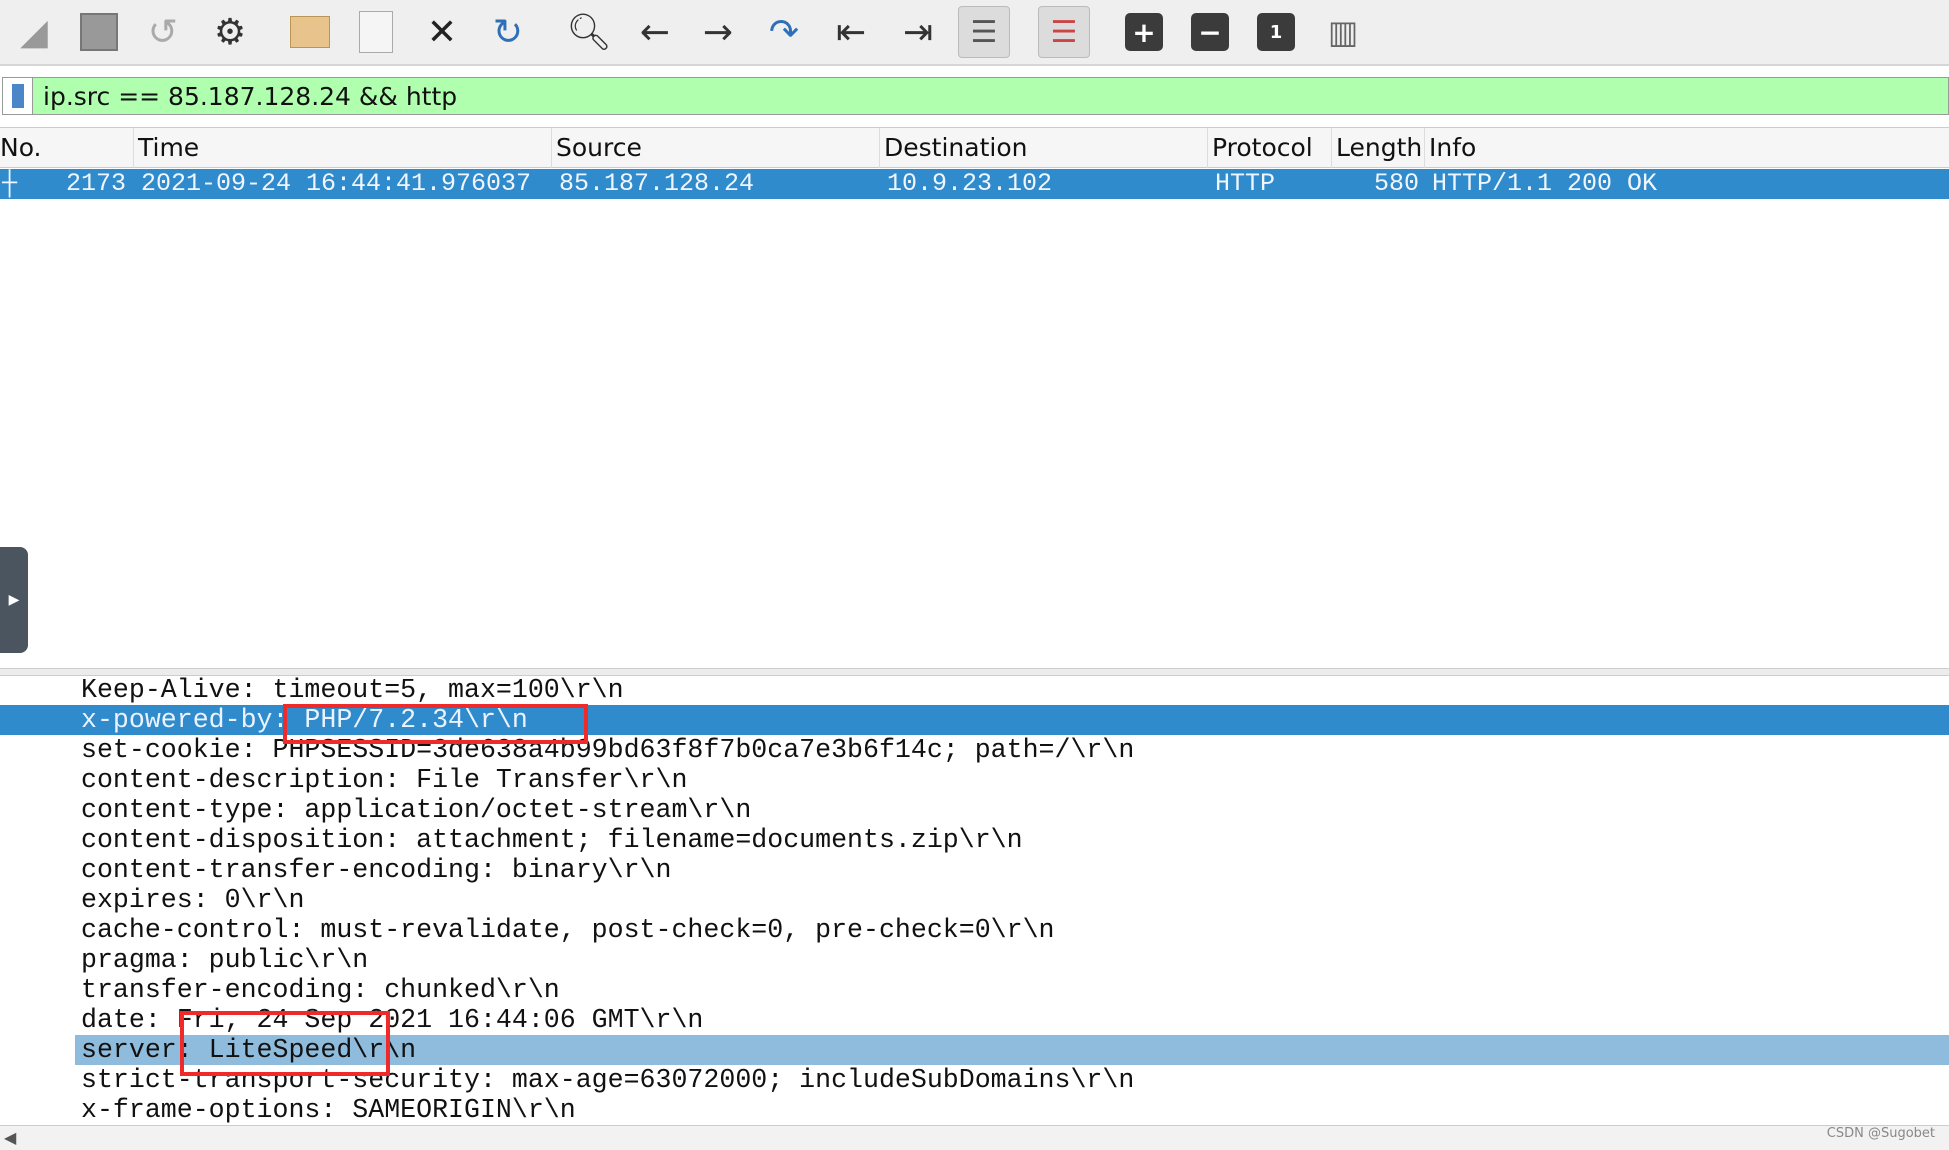 This screenshot has height=1150, width=1949. Describe the element at coordinates (974, 960) in the screenshot. I see `detail-line: pragma: public\r\n` at that location.